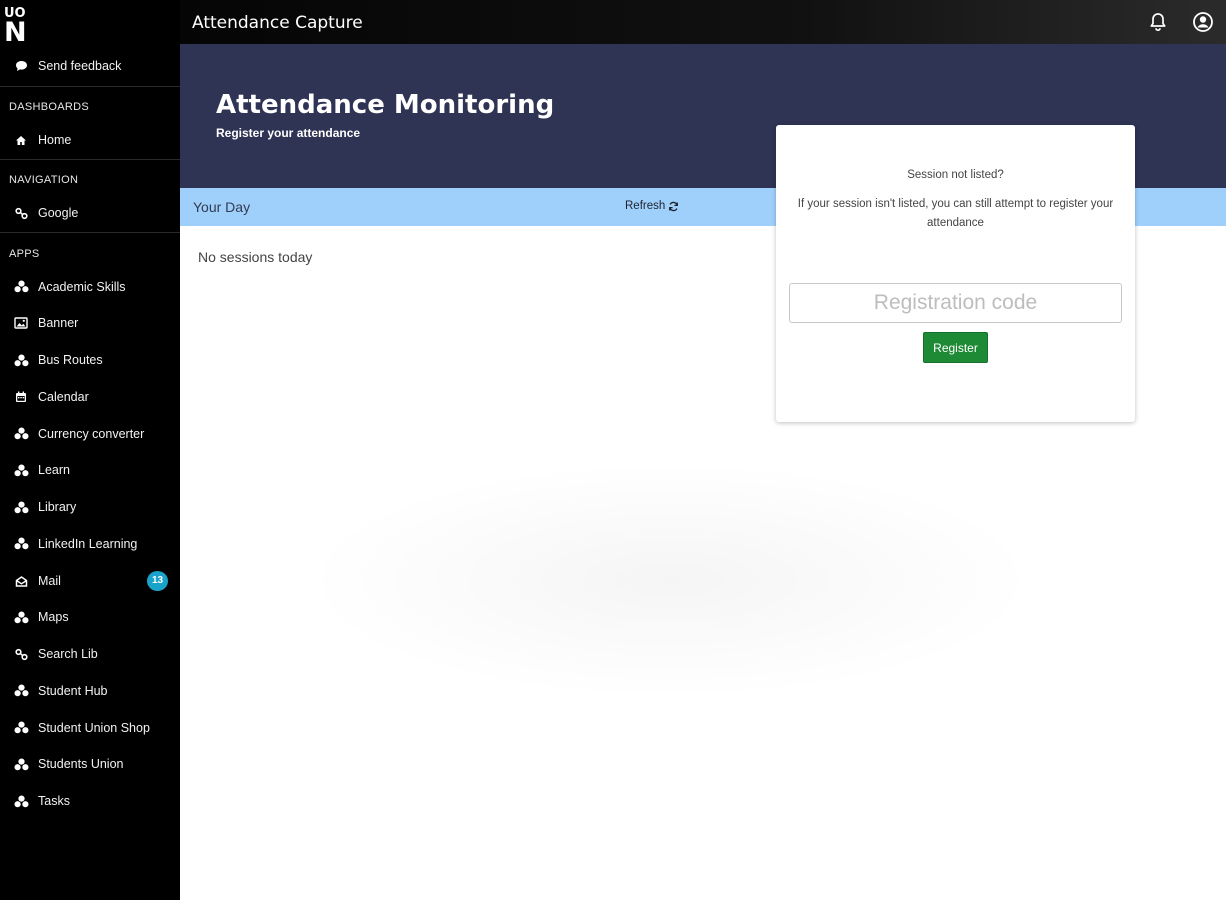  Describe the element at coordinates (58, 323) in the screenshot. I see `sidebar-item-label: Banner` at that location.